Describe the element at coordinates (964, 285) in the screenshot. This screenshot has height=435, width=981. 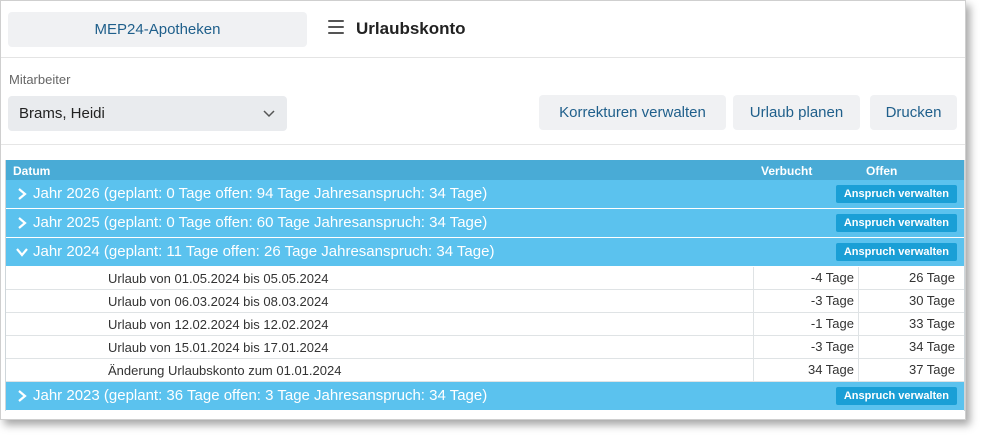
I see `table-border` at that location.